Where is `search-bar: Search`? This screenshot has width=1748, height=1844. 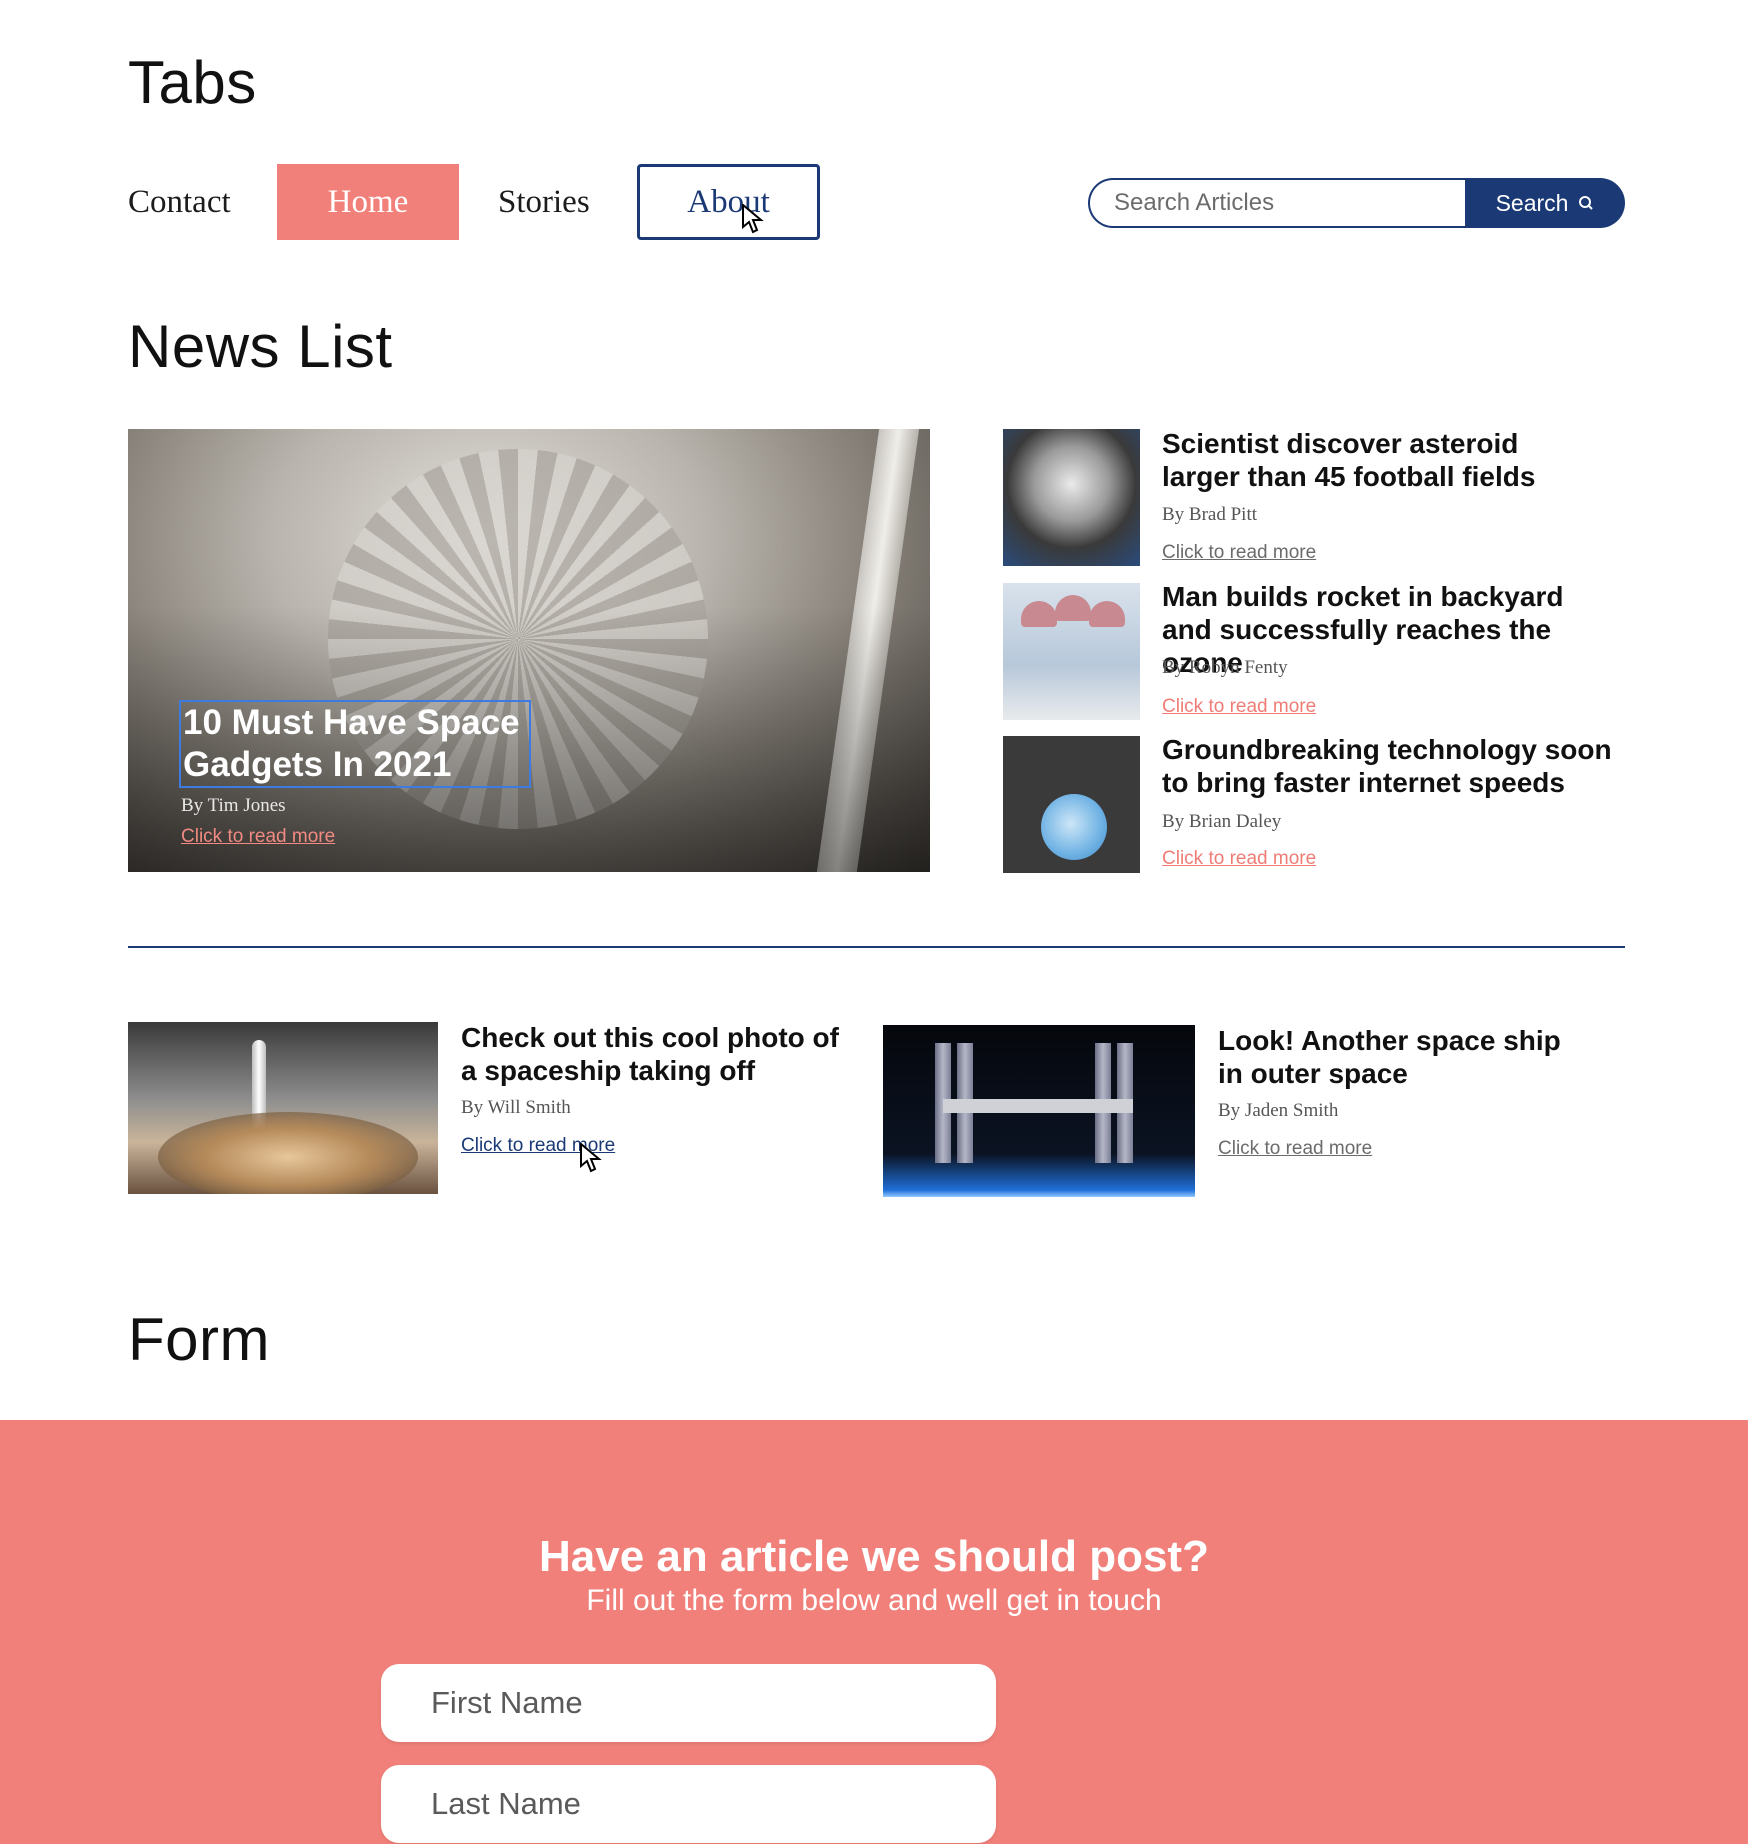 search-bar: Search is located at coordinates (1356, 203).